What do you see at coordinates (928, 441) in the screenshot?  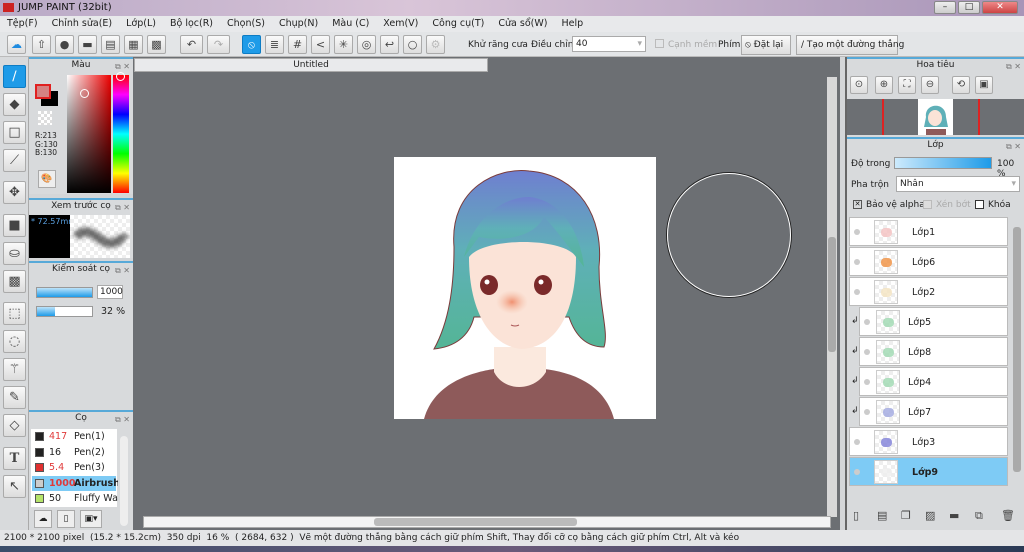 I see `layer-item: Lớp3` at bounding box center [928, 441].